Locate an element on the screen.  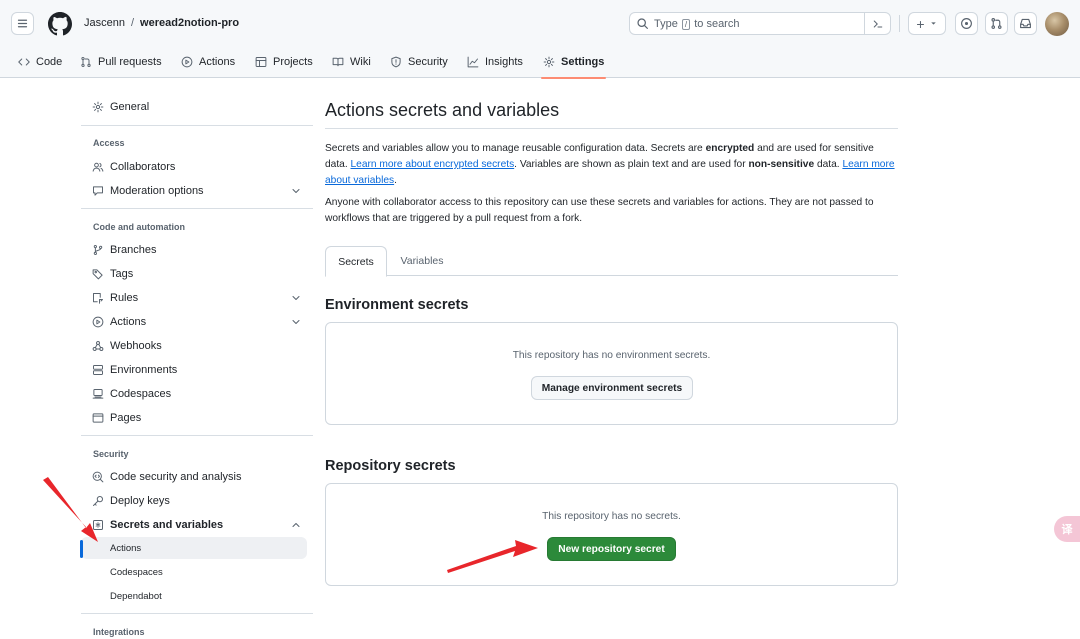
tab-insights: Insights is located at coordinates (495, 62).